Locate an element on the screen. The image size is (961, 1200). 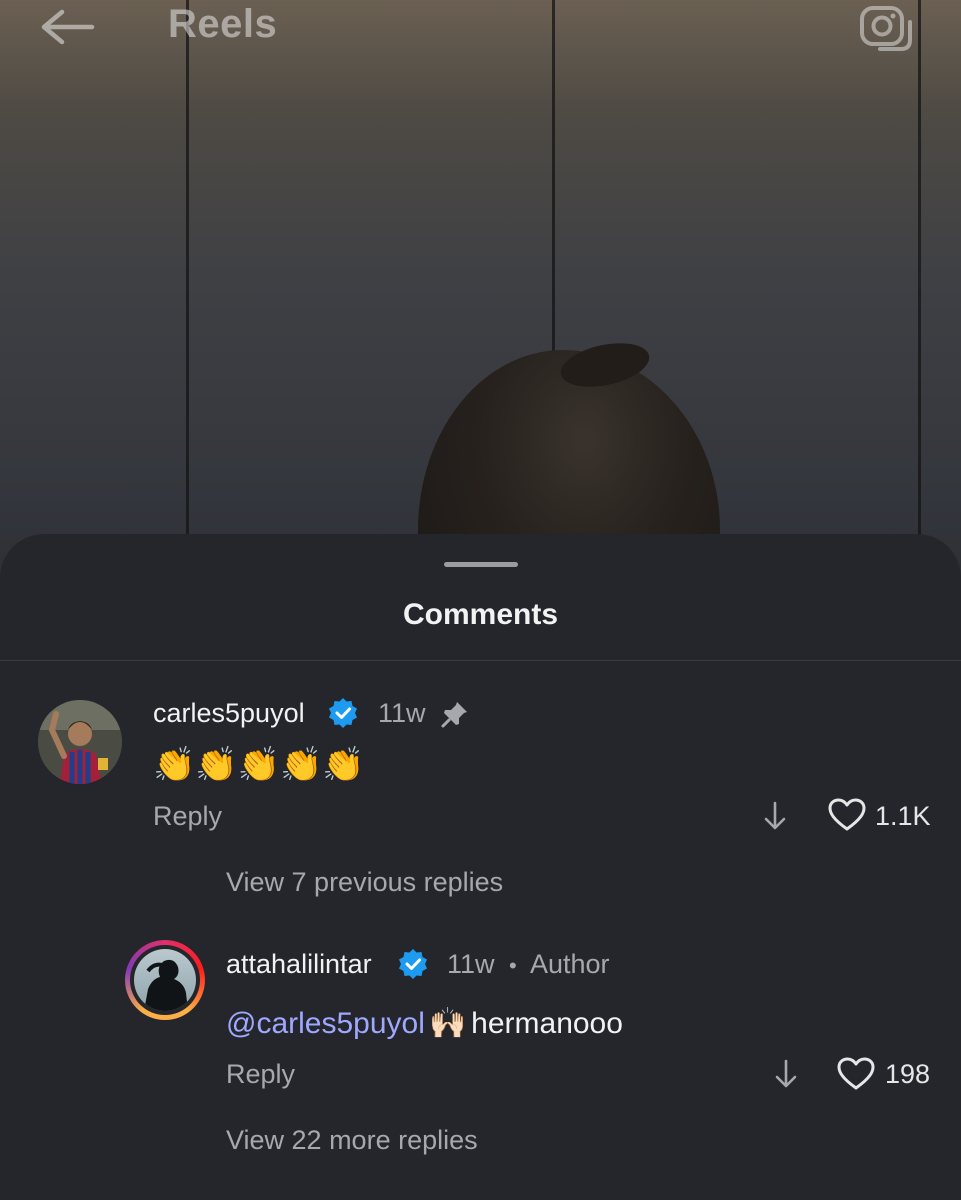
drag-handle is located at coordinates (481, 564).